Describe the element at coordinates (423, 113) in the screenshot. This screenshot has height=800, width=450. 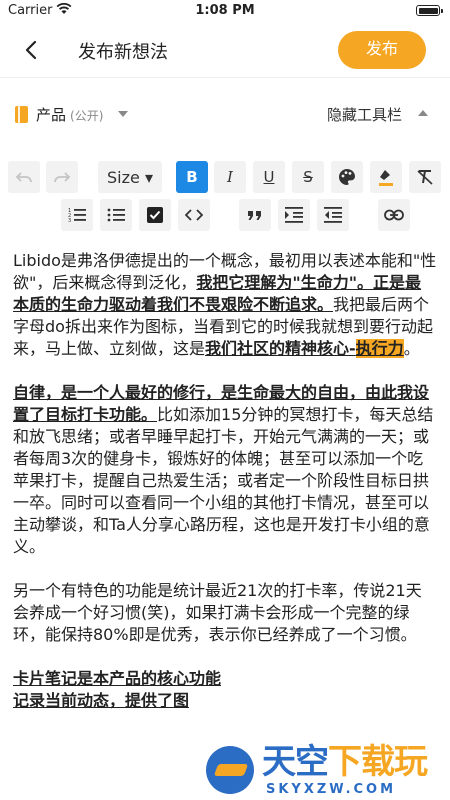
I see `caret-up-icon` at that location.